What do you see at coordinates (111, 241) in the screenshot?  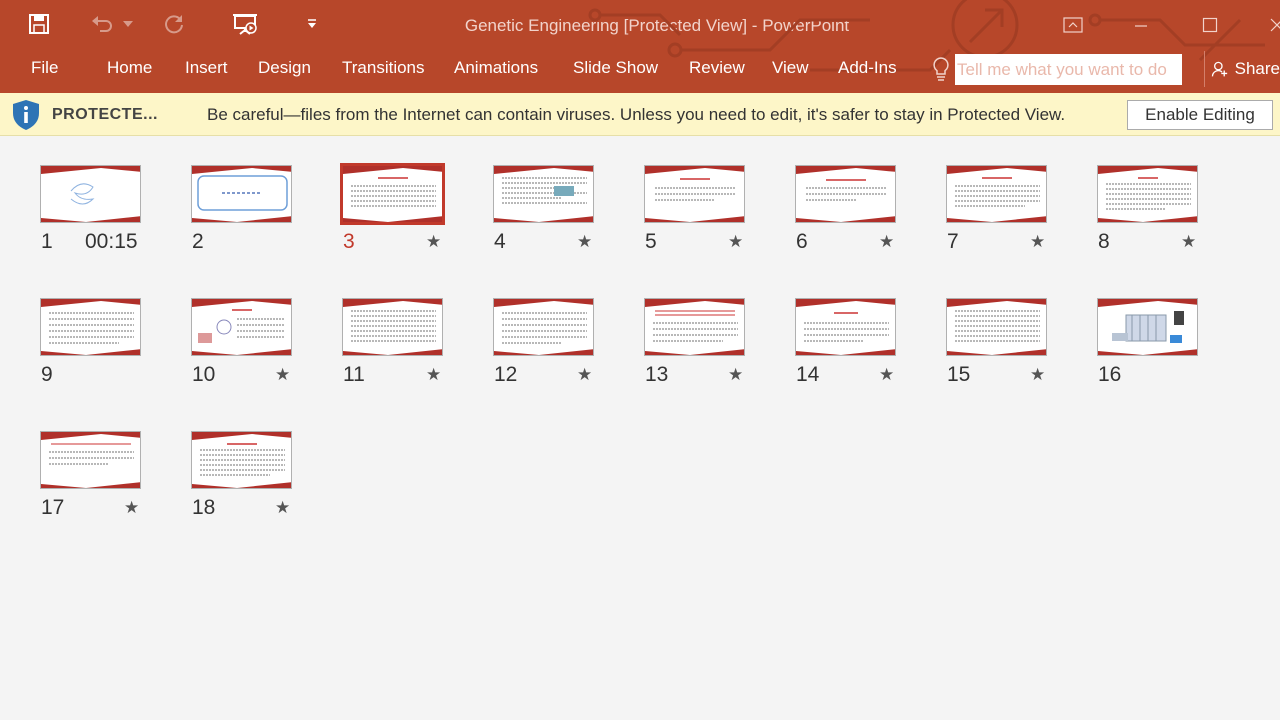 I see `slide-timing: 00:15` at bounding box center [111, 241].